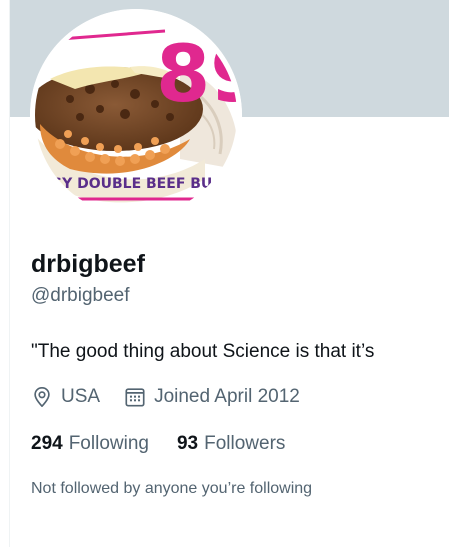  Describe the element at coordinates (42, 397) in the screenshot. I see `location-pin-icon` at that location.